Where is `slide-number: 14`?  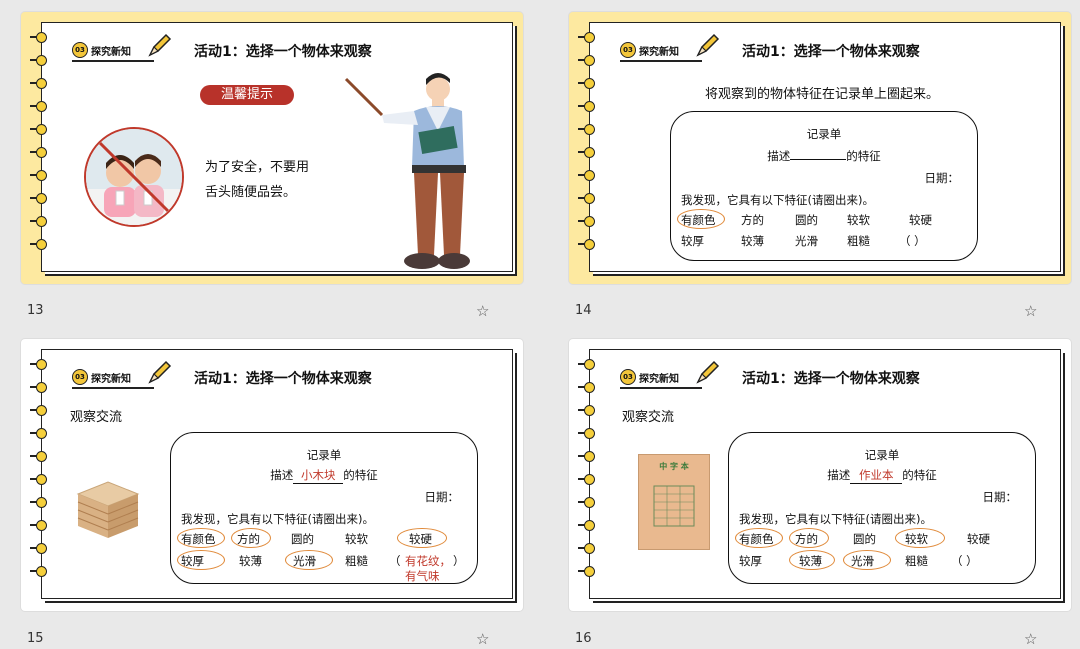 slide-number: 14 is located at coordinates (583, 310).